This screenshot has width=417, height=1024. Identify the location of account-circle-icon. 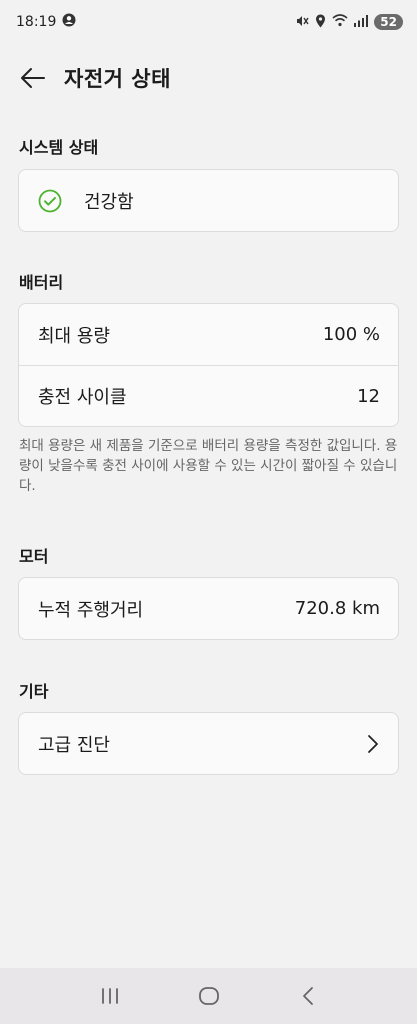
(69, 22).